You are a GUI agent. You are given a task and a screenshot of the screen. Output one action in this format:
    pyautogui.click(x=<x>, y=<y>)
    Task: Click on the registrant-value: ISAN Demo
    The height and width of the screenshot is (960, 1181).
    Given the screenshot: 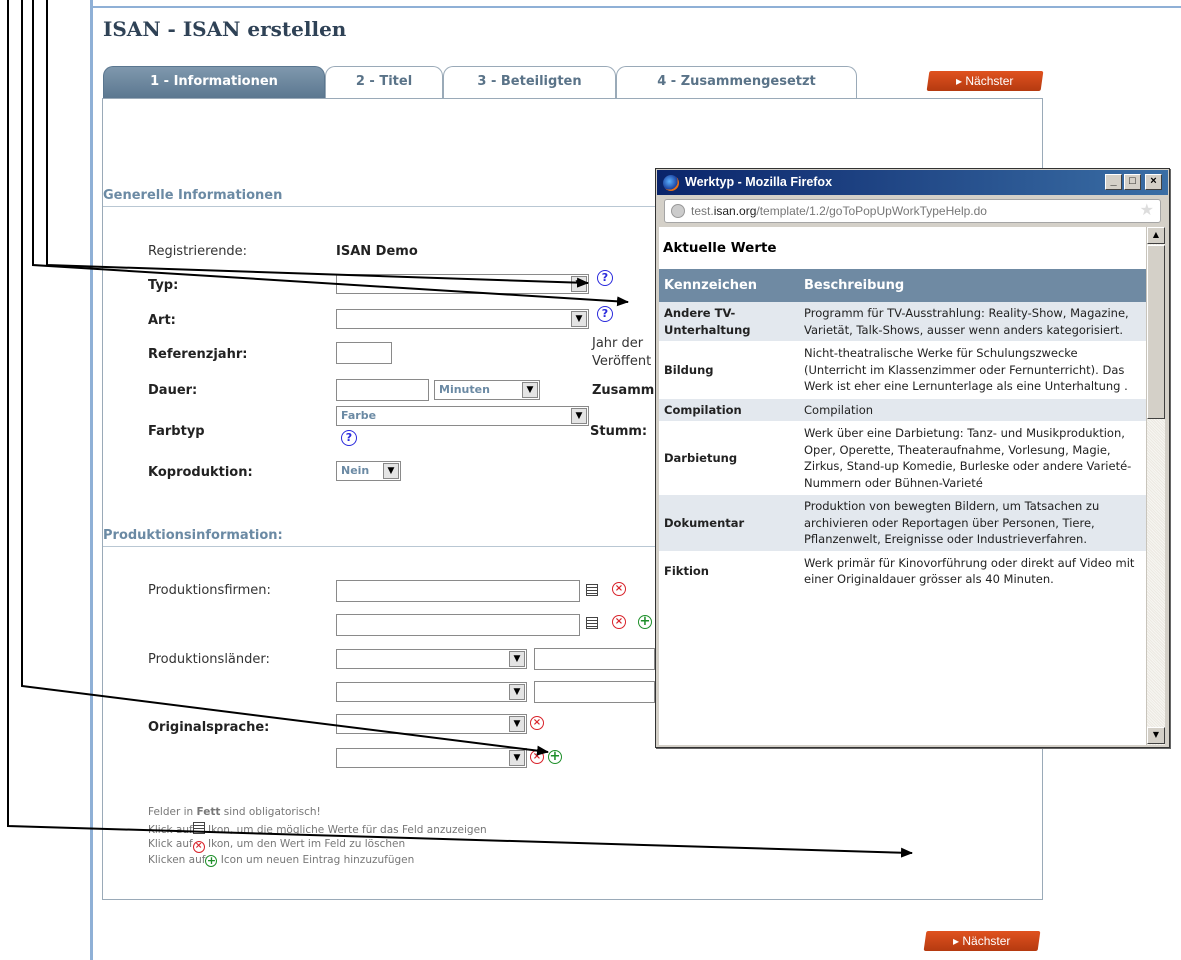 What is the action you would take?
    pyautogui.click(x=377, y=251)
    